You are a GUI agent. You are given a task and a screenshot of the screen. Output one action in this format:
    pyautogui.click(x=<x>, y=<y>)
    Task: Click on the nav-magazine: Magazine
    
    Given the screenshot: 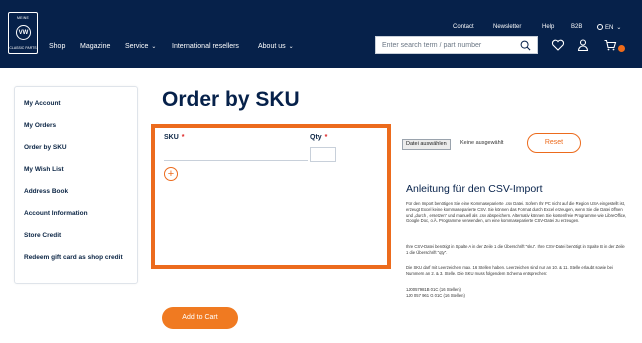 What is the action you would take?
    pyautogui.click(x=95, y=48)
    